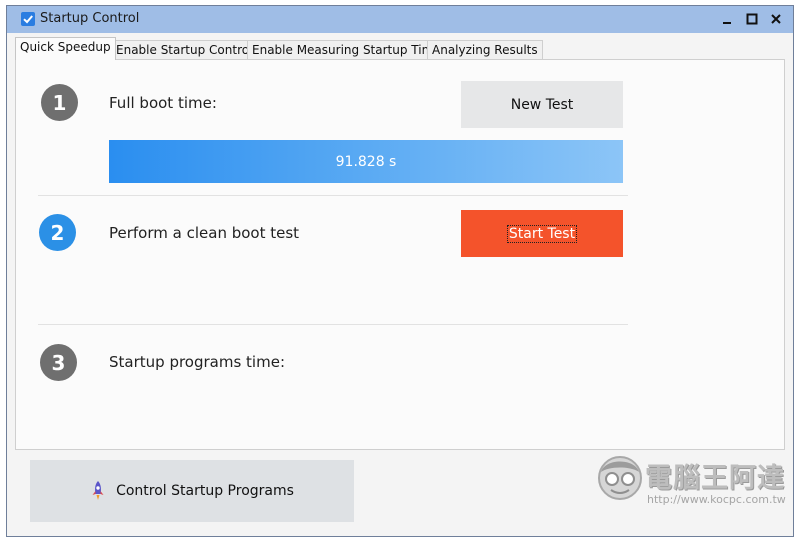  Describe the element at coordinates (715, 478) in the screenshot. I see `watermark-title: 電腦王阿達` at that location.